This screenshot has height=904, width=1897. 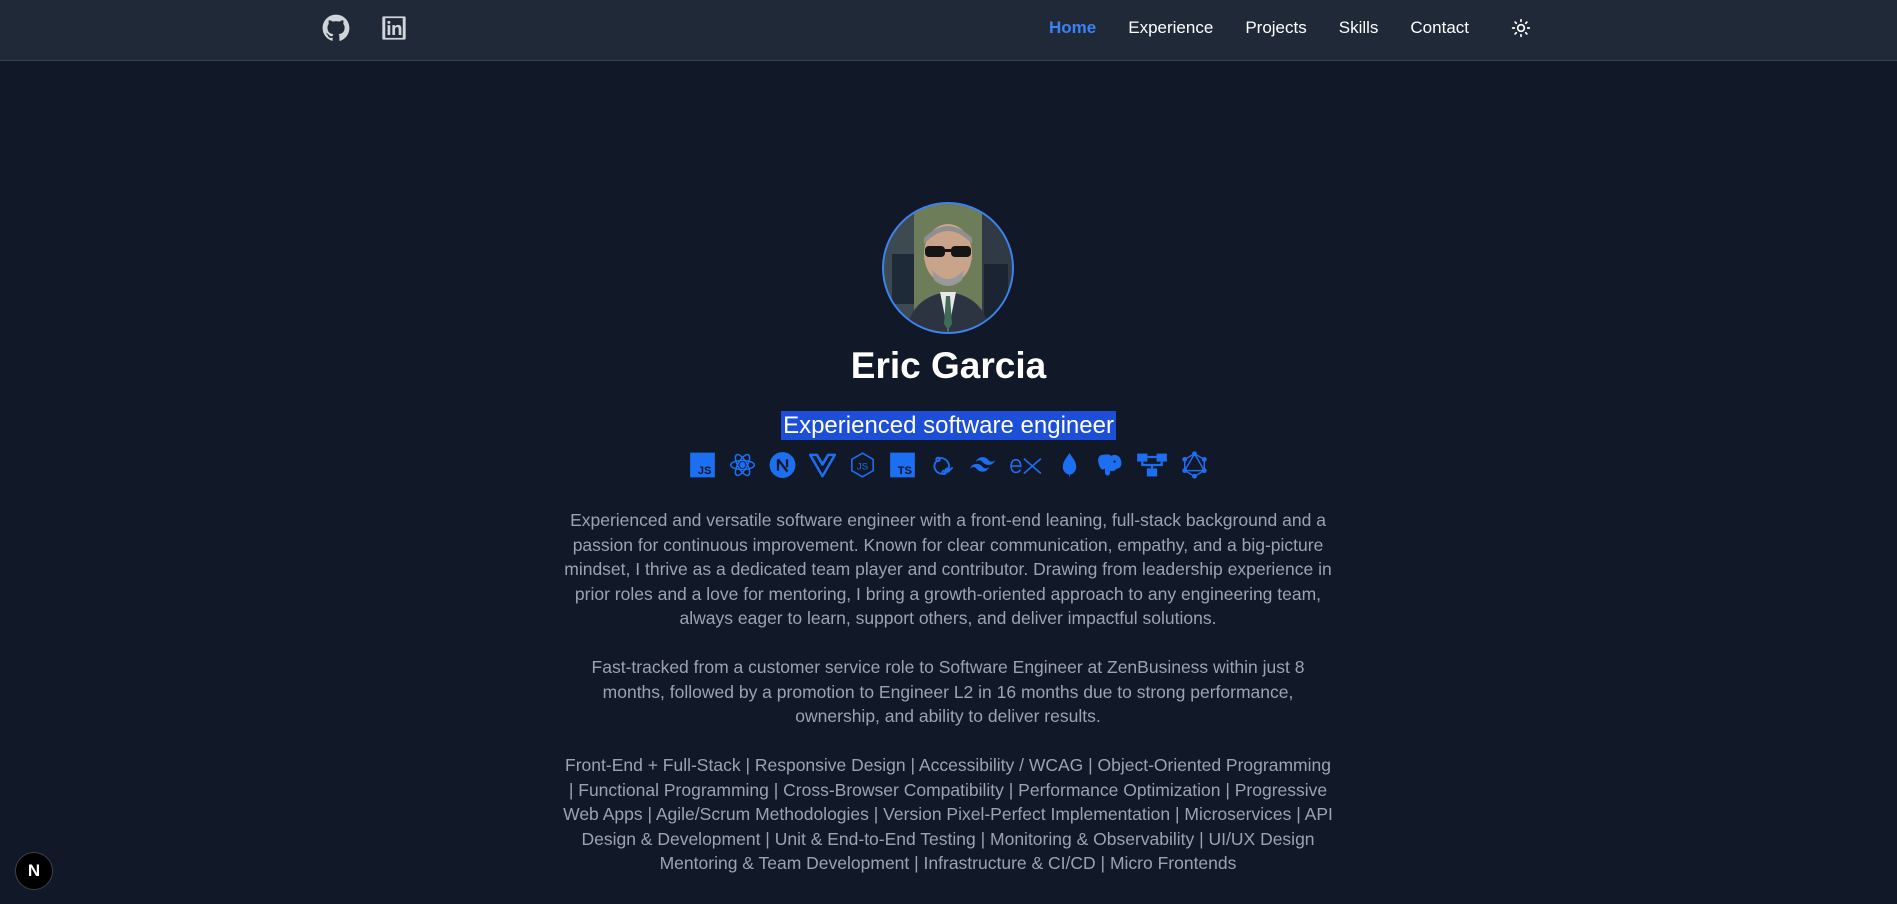 I want to click on nav-contact: Contact, so click(x=1439, y=28).